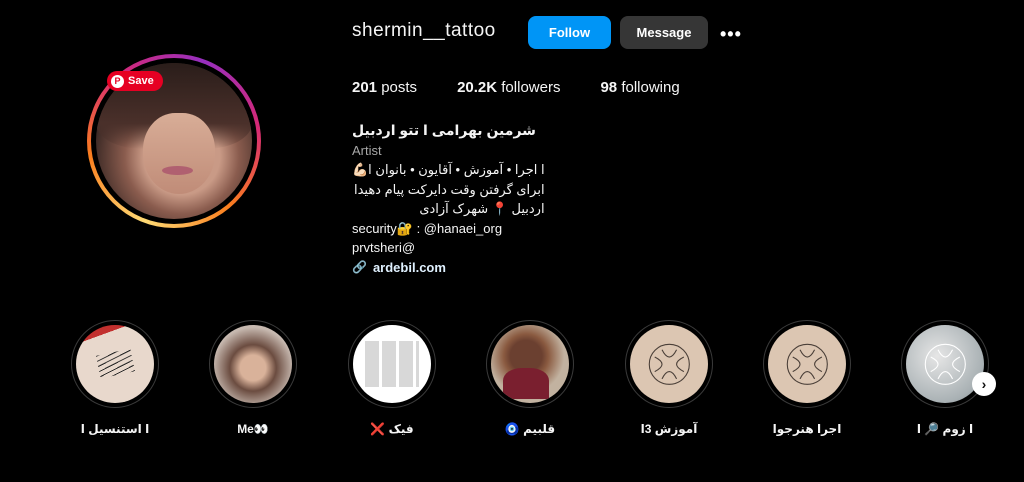 The image size is (1024, 482). I want to click on message-button: Message, so click(664, 32).